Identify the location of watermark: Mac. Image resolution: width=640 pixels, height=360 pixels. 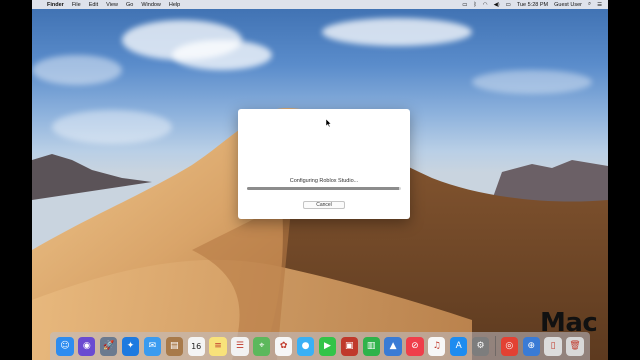
(569, 323).